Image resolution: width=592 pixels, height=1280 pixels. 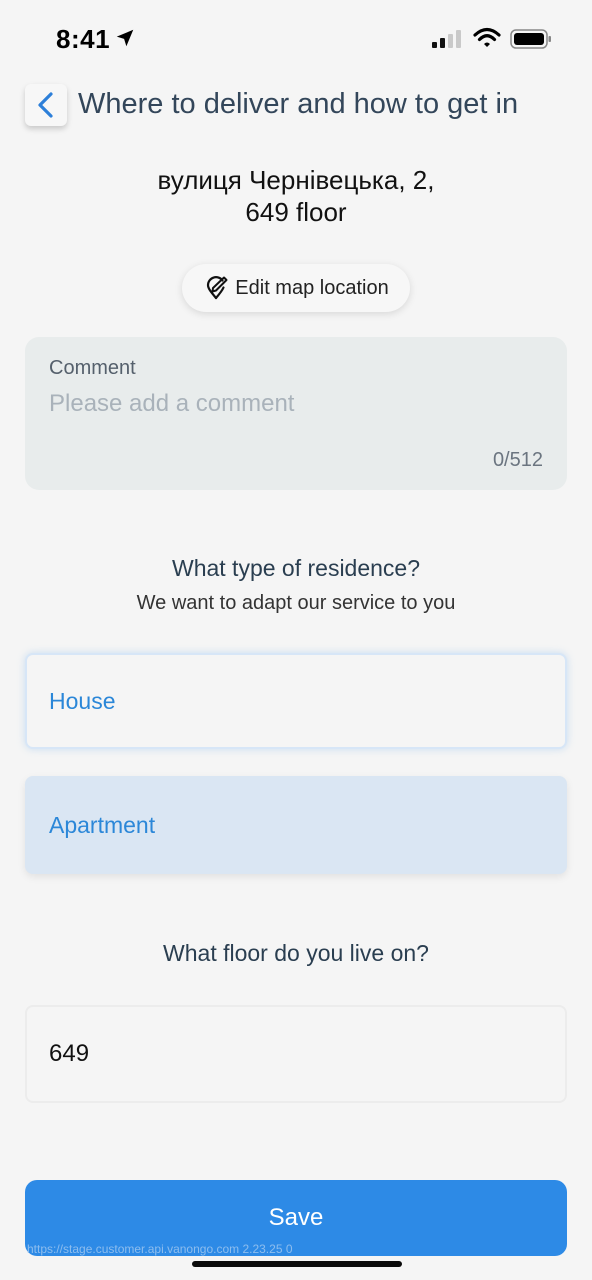 I want to click on floor-field, so click(x=296, y=1054).